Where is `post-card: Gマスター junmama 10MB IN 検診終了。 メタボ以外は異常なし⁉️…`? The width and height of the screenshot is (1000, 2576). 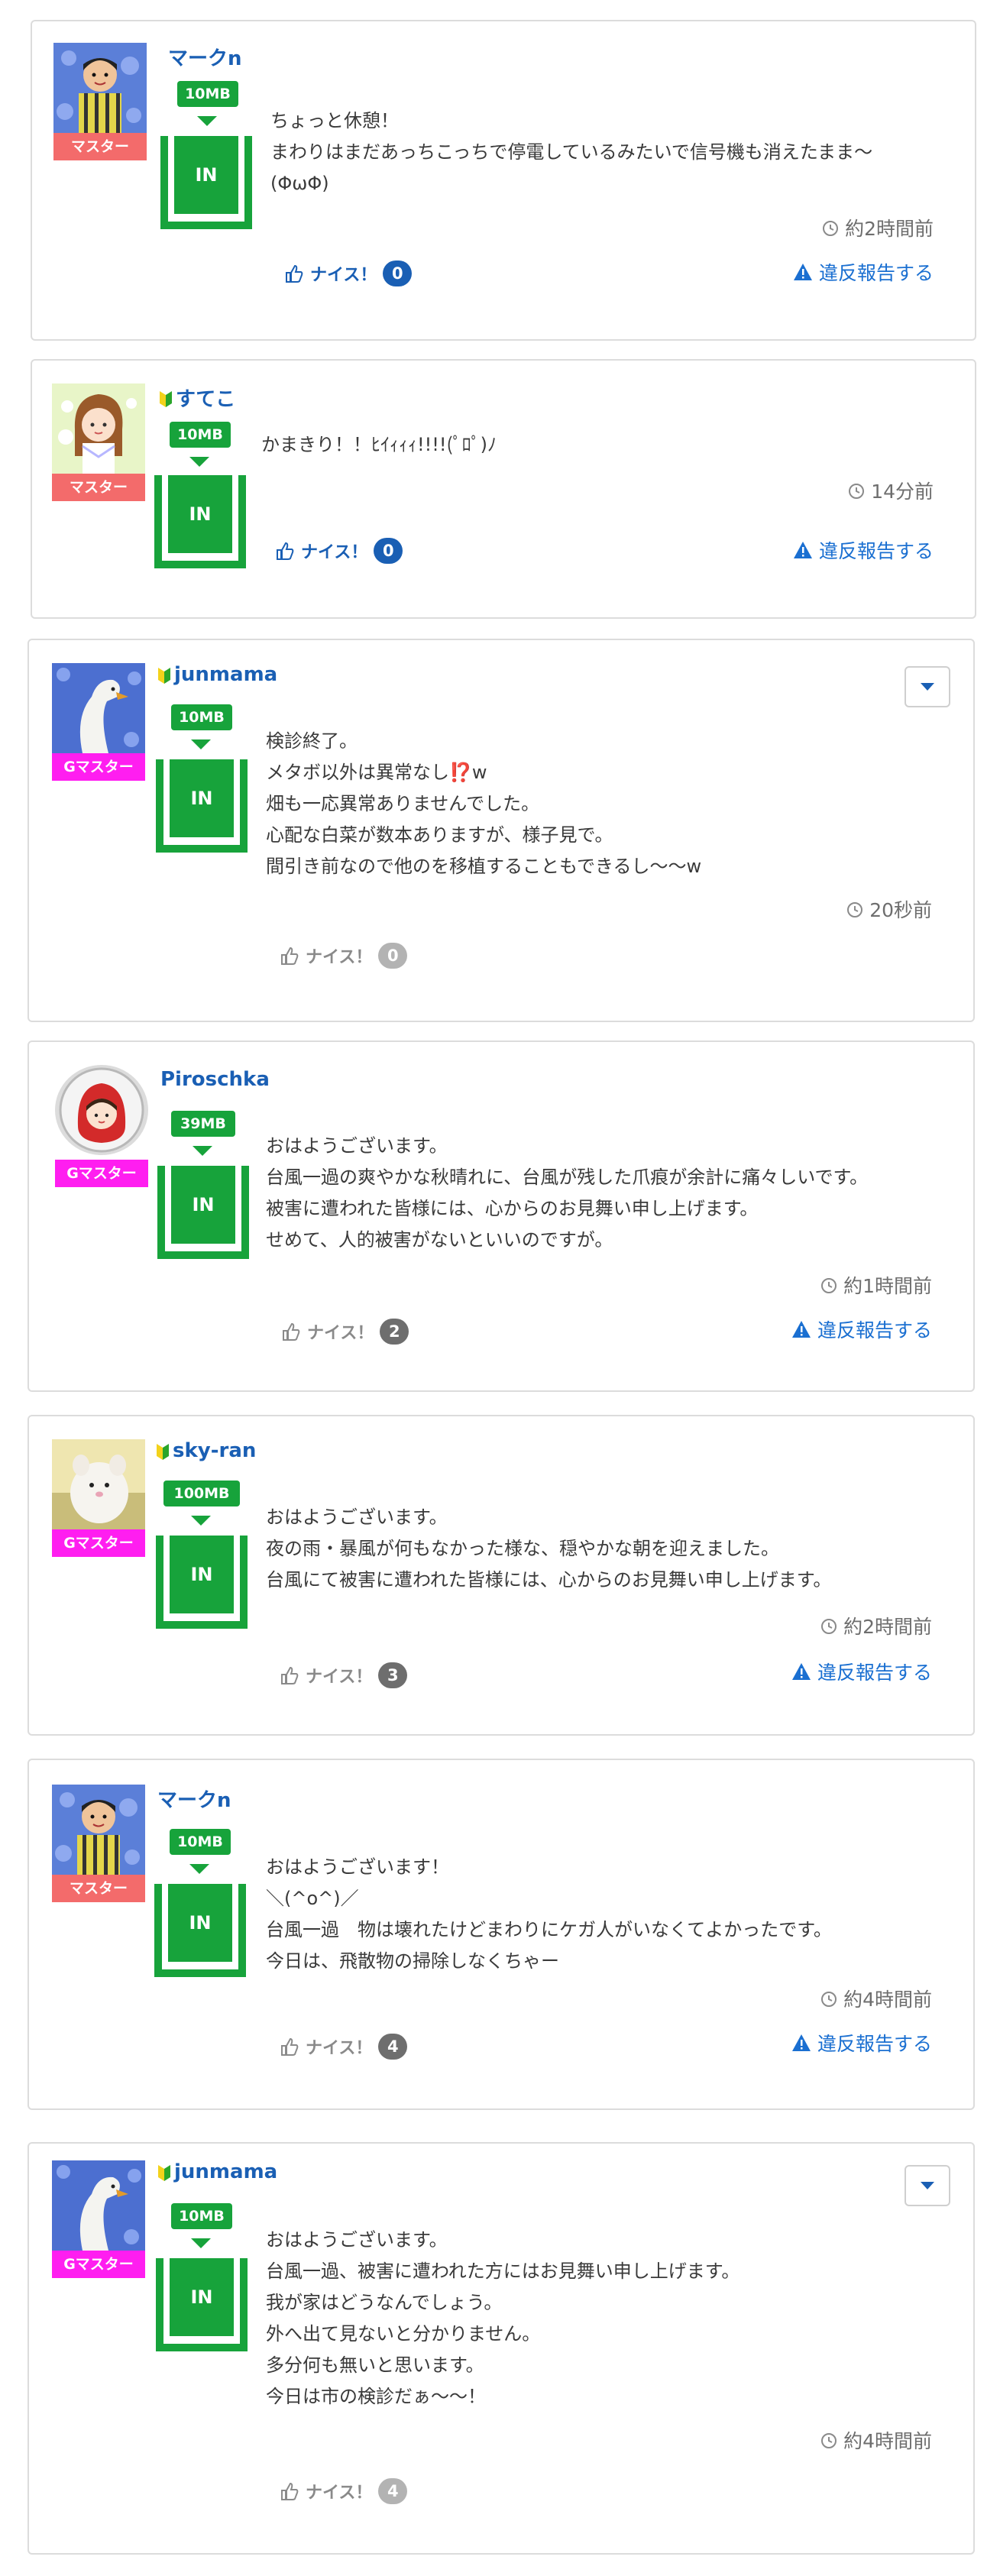 post-card: Gマスター junmama 10MB IN 検診終了。 メタボ以外は異常なし⁉️… is located at coordinates (501, 830).